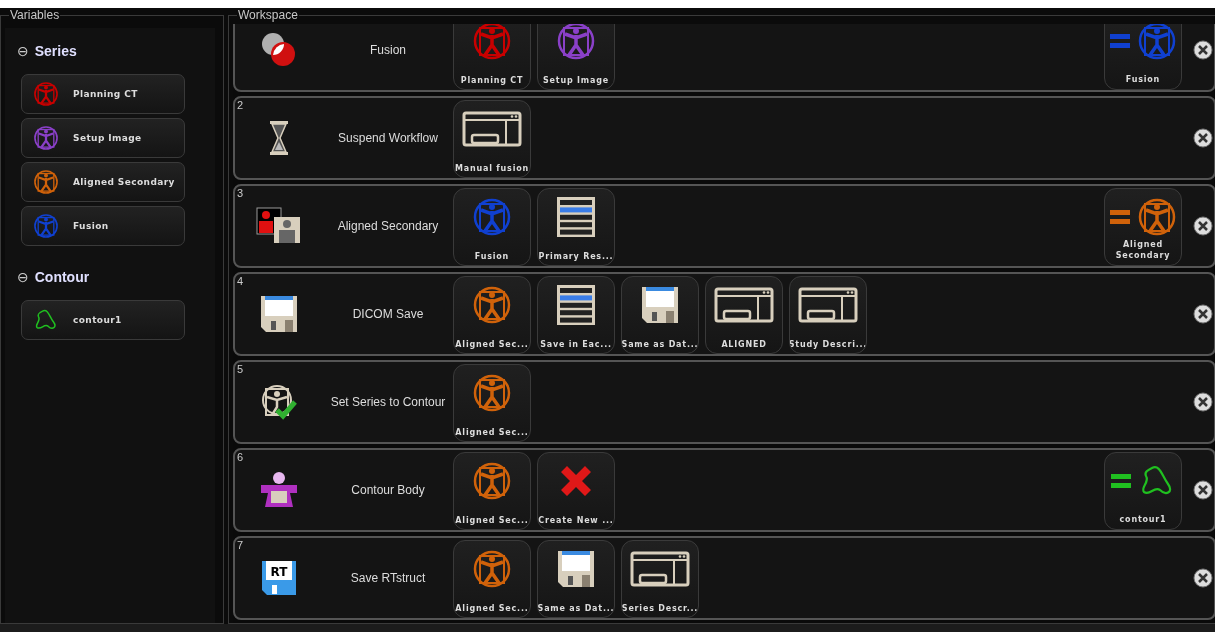 The width and height of the screenshot is (1215, 632). Describe the element at coordinates (103, 182) in the screenshot. I see `variable-item: Aligned Secondary` at that location.